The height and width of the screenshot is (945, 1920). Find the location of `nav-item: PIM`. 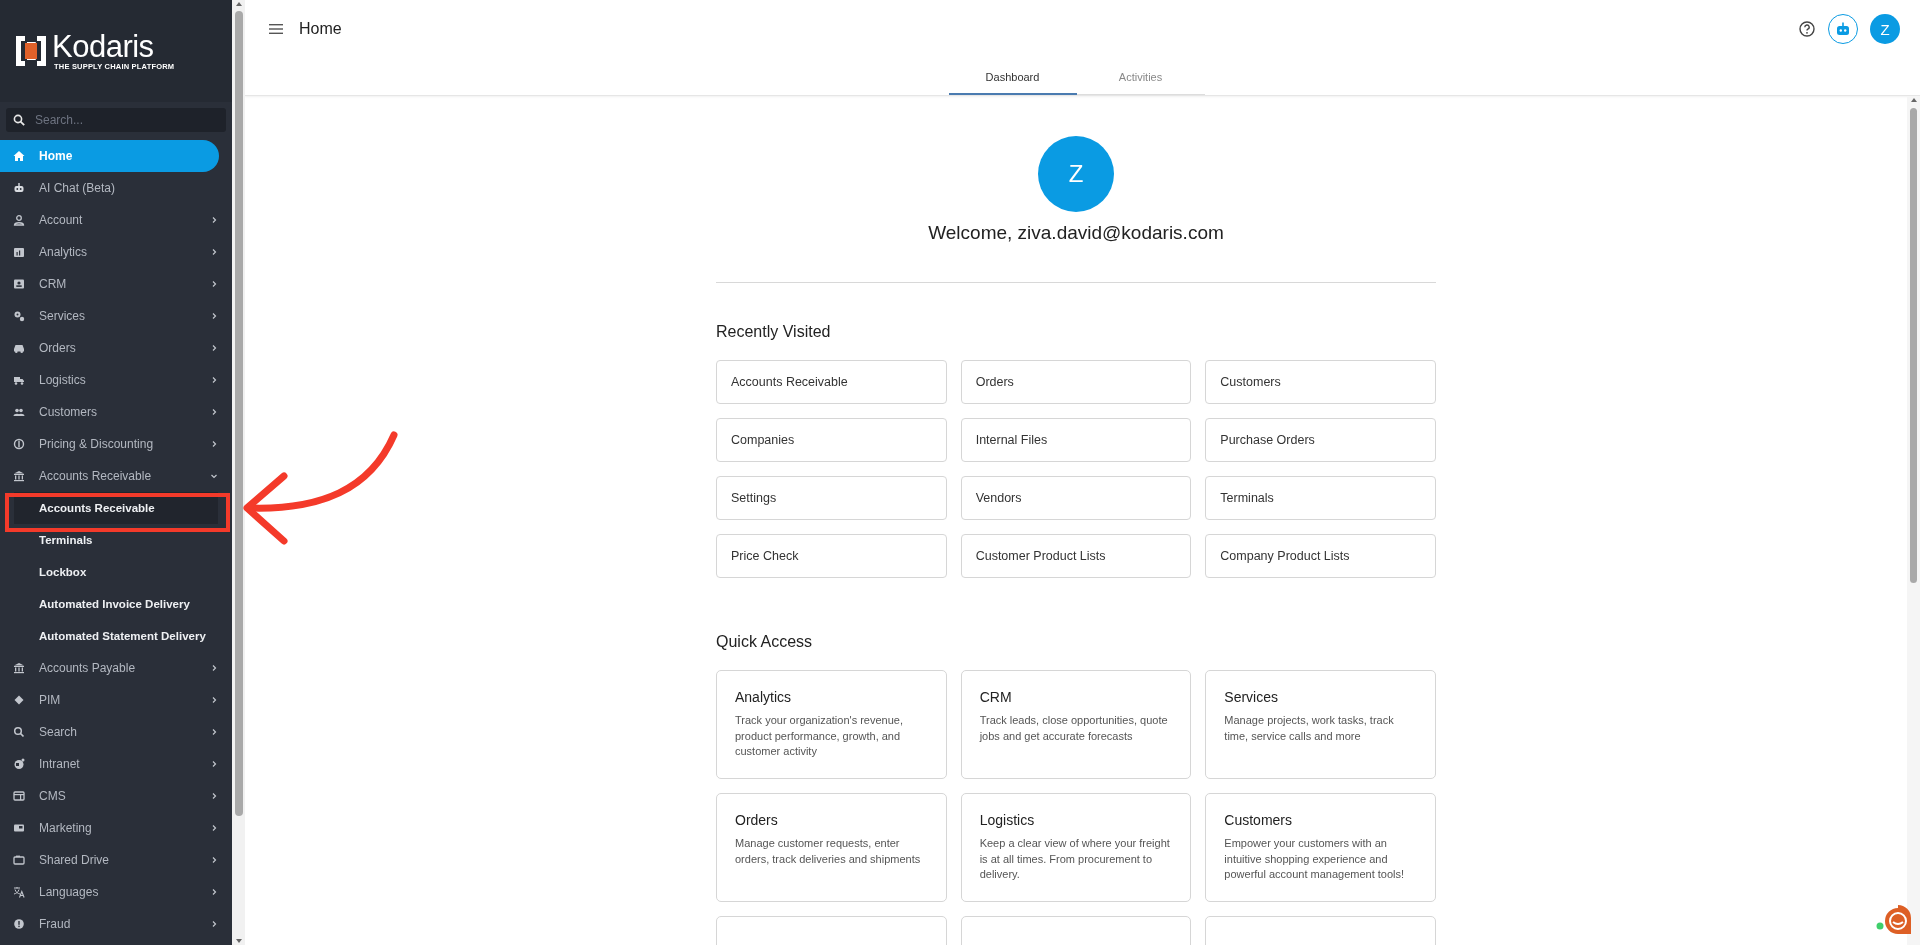

nav-item: PIM is located at coordinates (116, 700).